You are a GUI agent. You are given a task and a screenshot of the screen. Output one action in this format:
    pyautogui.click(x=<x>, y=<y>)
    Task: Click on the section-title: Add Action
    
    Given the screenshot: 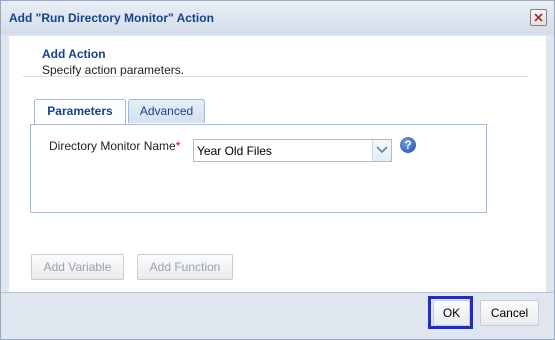 What is the action you would take?
    pyautogui.click(x=74, y=54)
    